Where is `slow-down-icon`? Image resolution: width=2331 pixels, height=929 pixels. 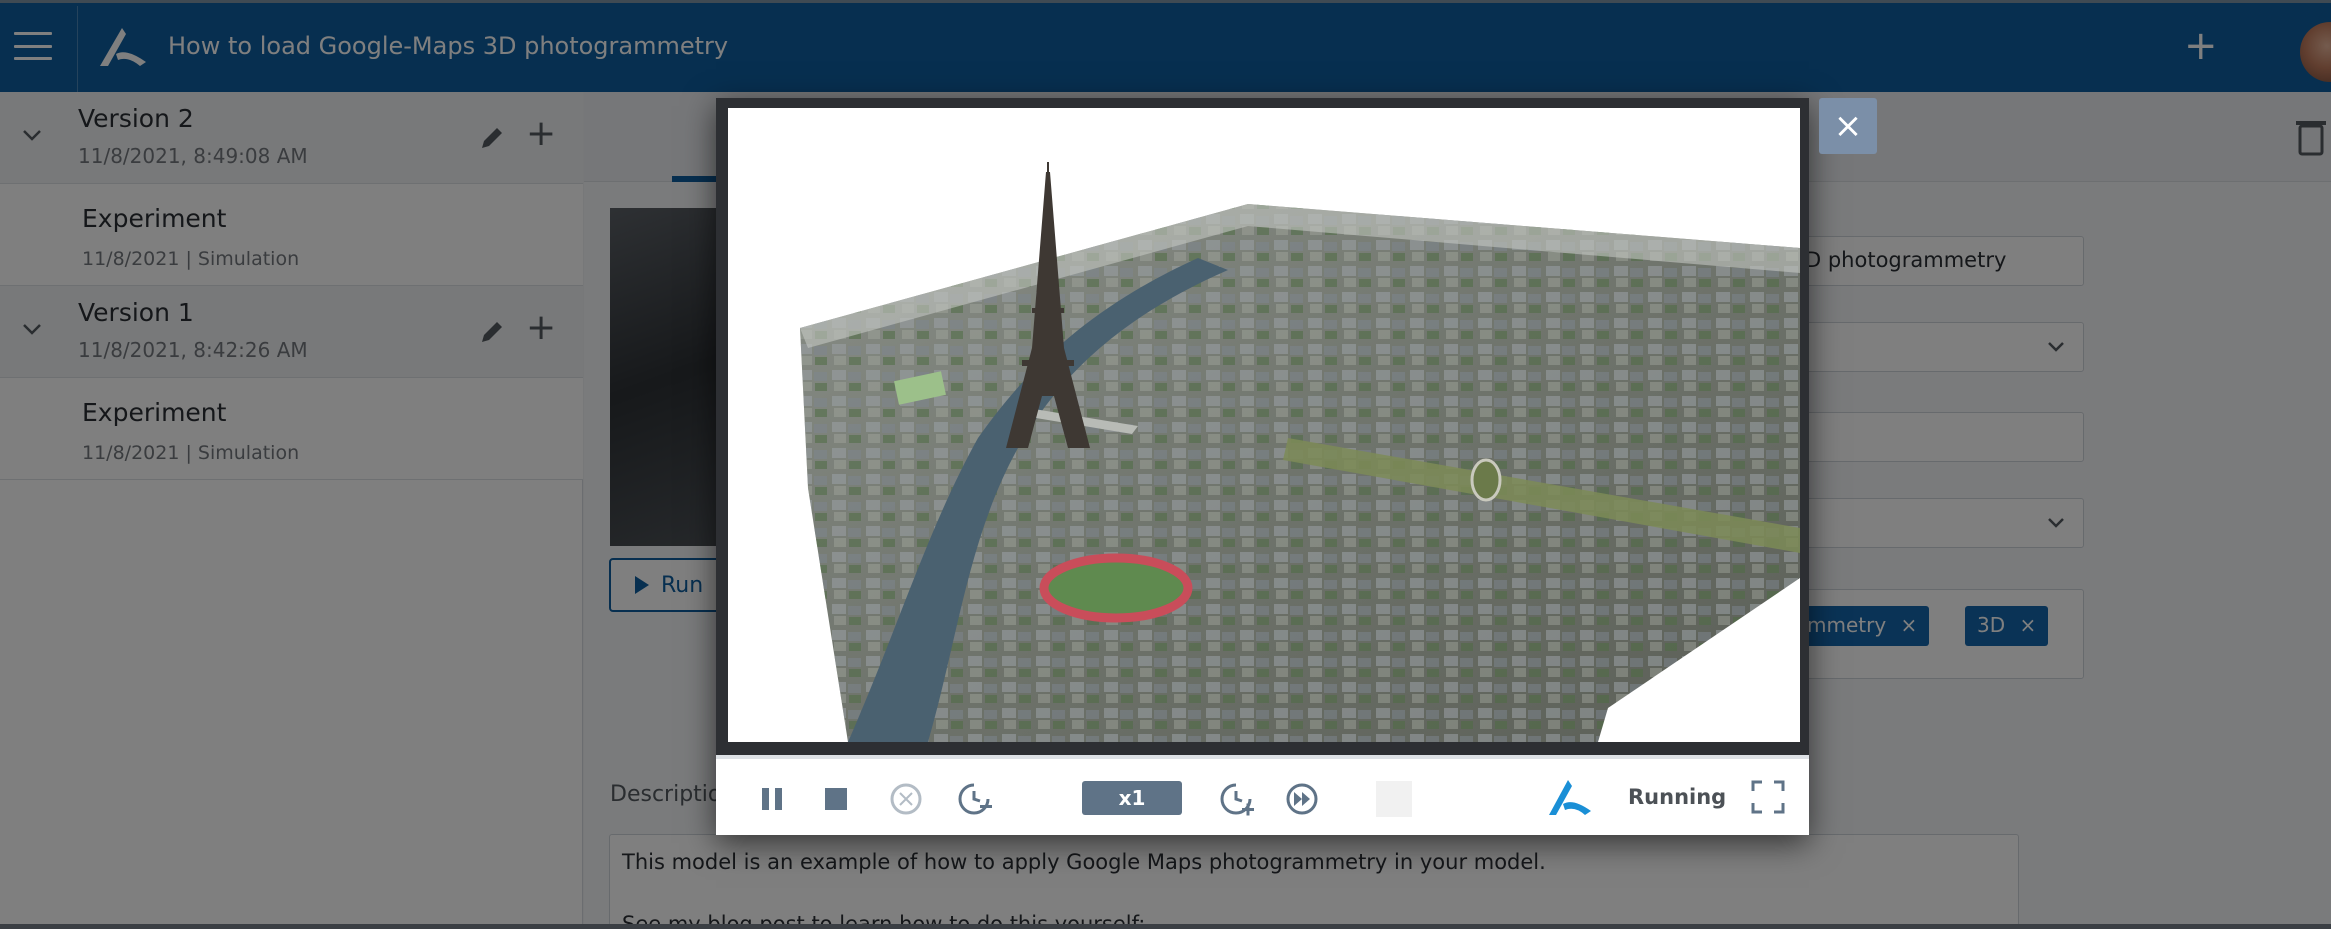 slow-down-icon is located at coordinates (974, 799).